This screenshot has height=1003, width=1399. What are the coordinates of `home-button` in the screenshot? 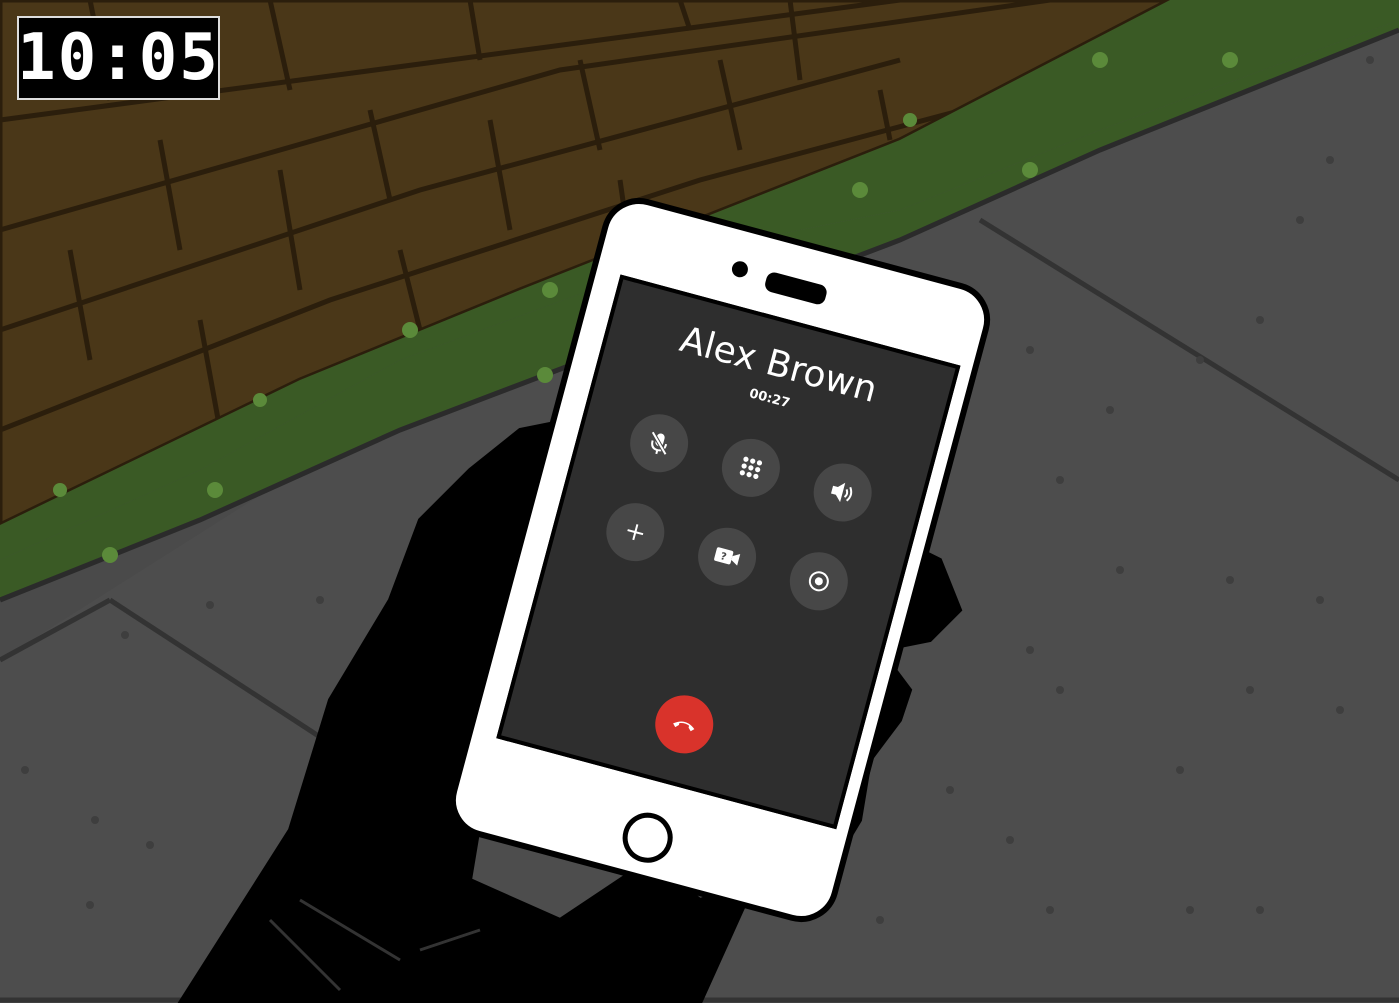 It's located at (648, 838).